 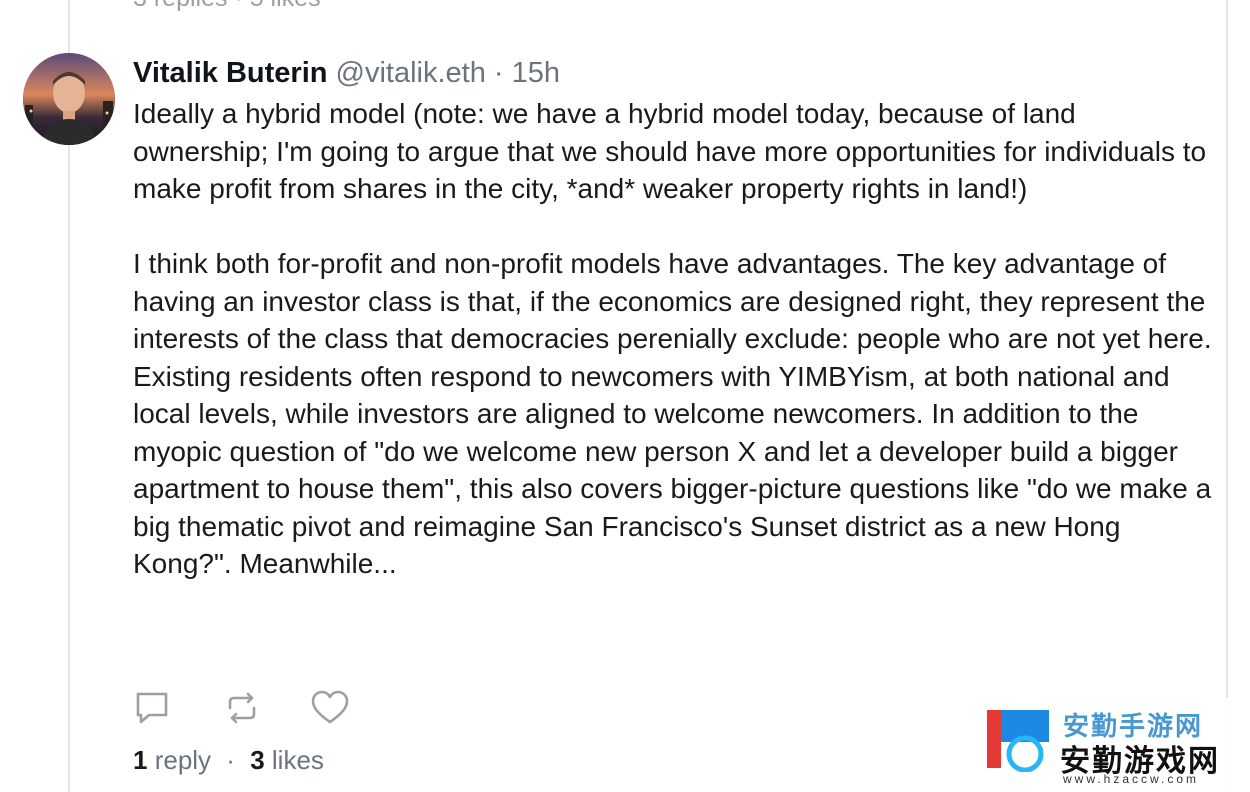 I want to click on reply-count: 1, so click(x=140, y=760).